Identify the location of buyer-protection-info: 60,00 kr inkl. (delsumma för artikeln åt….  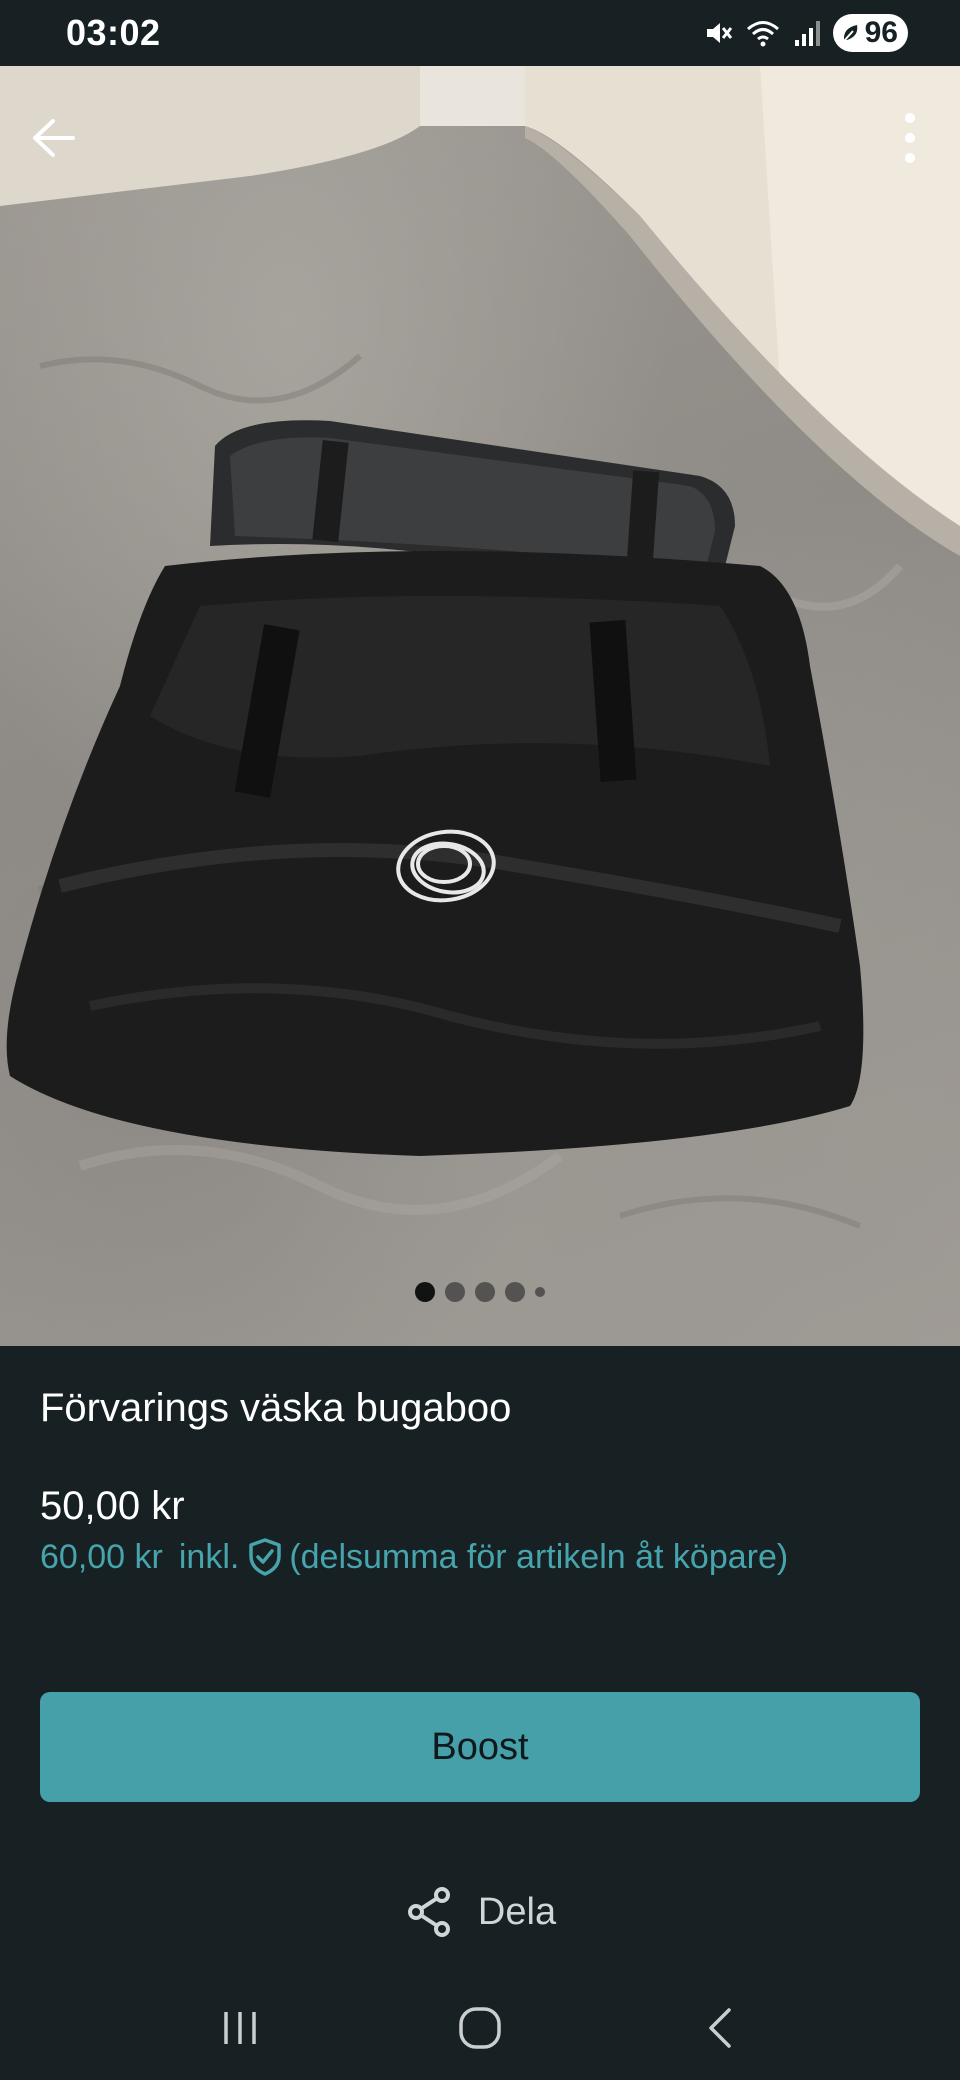
(414, 1557).